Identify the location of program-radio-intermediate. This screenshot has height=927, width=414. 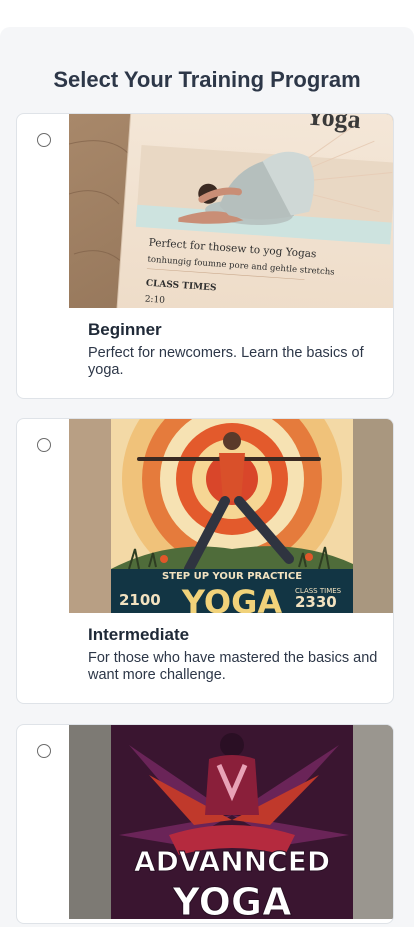
(44, 445).